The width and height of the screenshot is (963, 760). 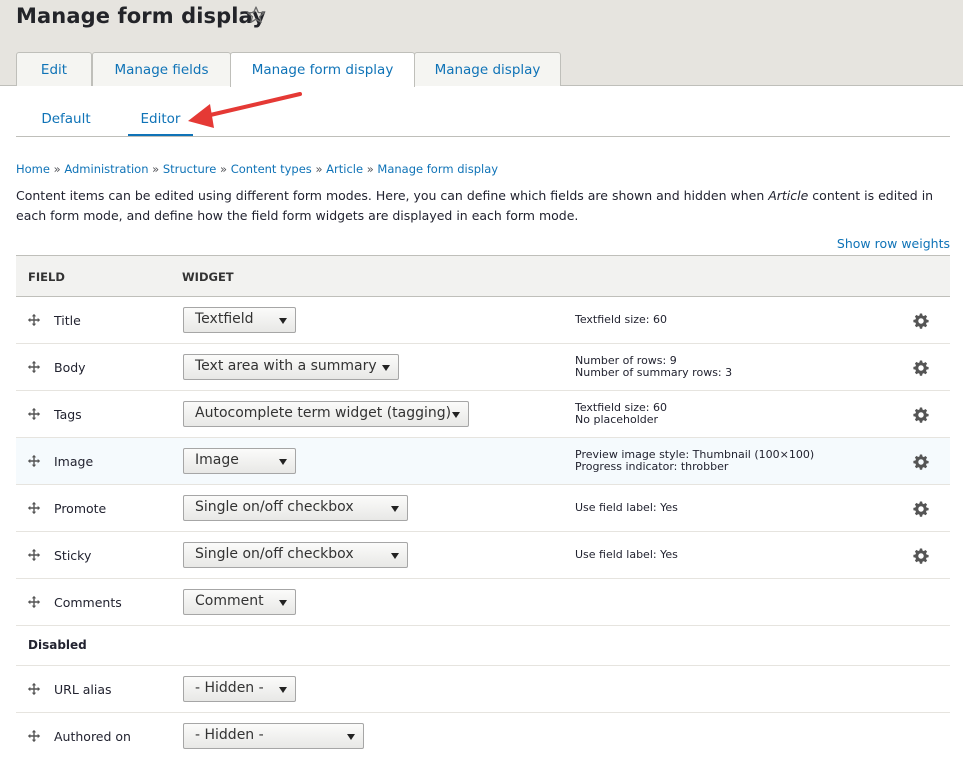 What do you see at coordinates (256, 15) in the screenshot?
I see `star-icon` at bounding box center [256, 15].